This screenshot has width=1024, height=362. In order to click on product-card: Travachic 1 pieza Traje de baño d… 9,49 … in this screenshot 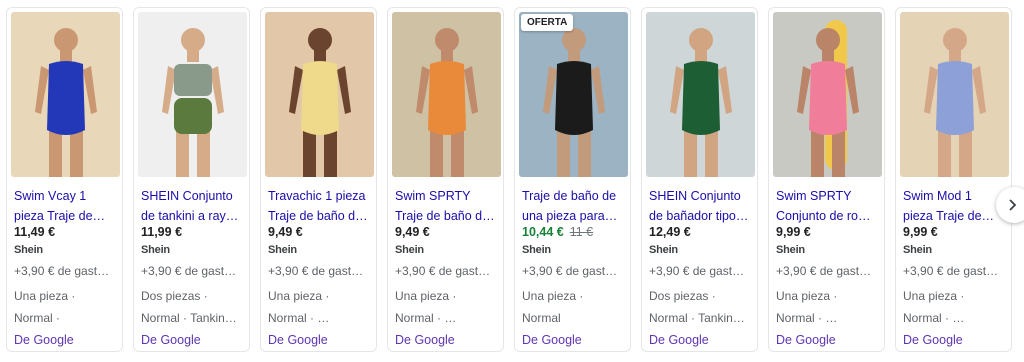, I will do `click(318, 179)`.